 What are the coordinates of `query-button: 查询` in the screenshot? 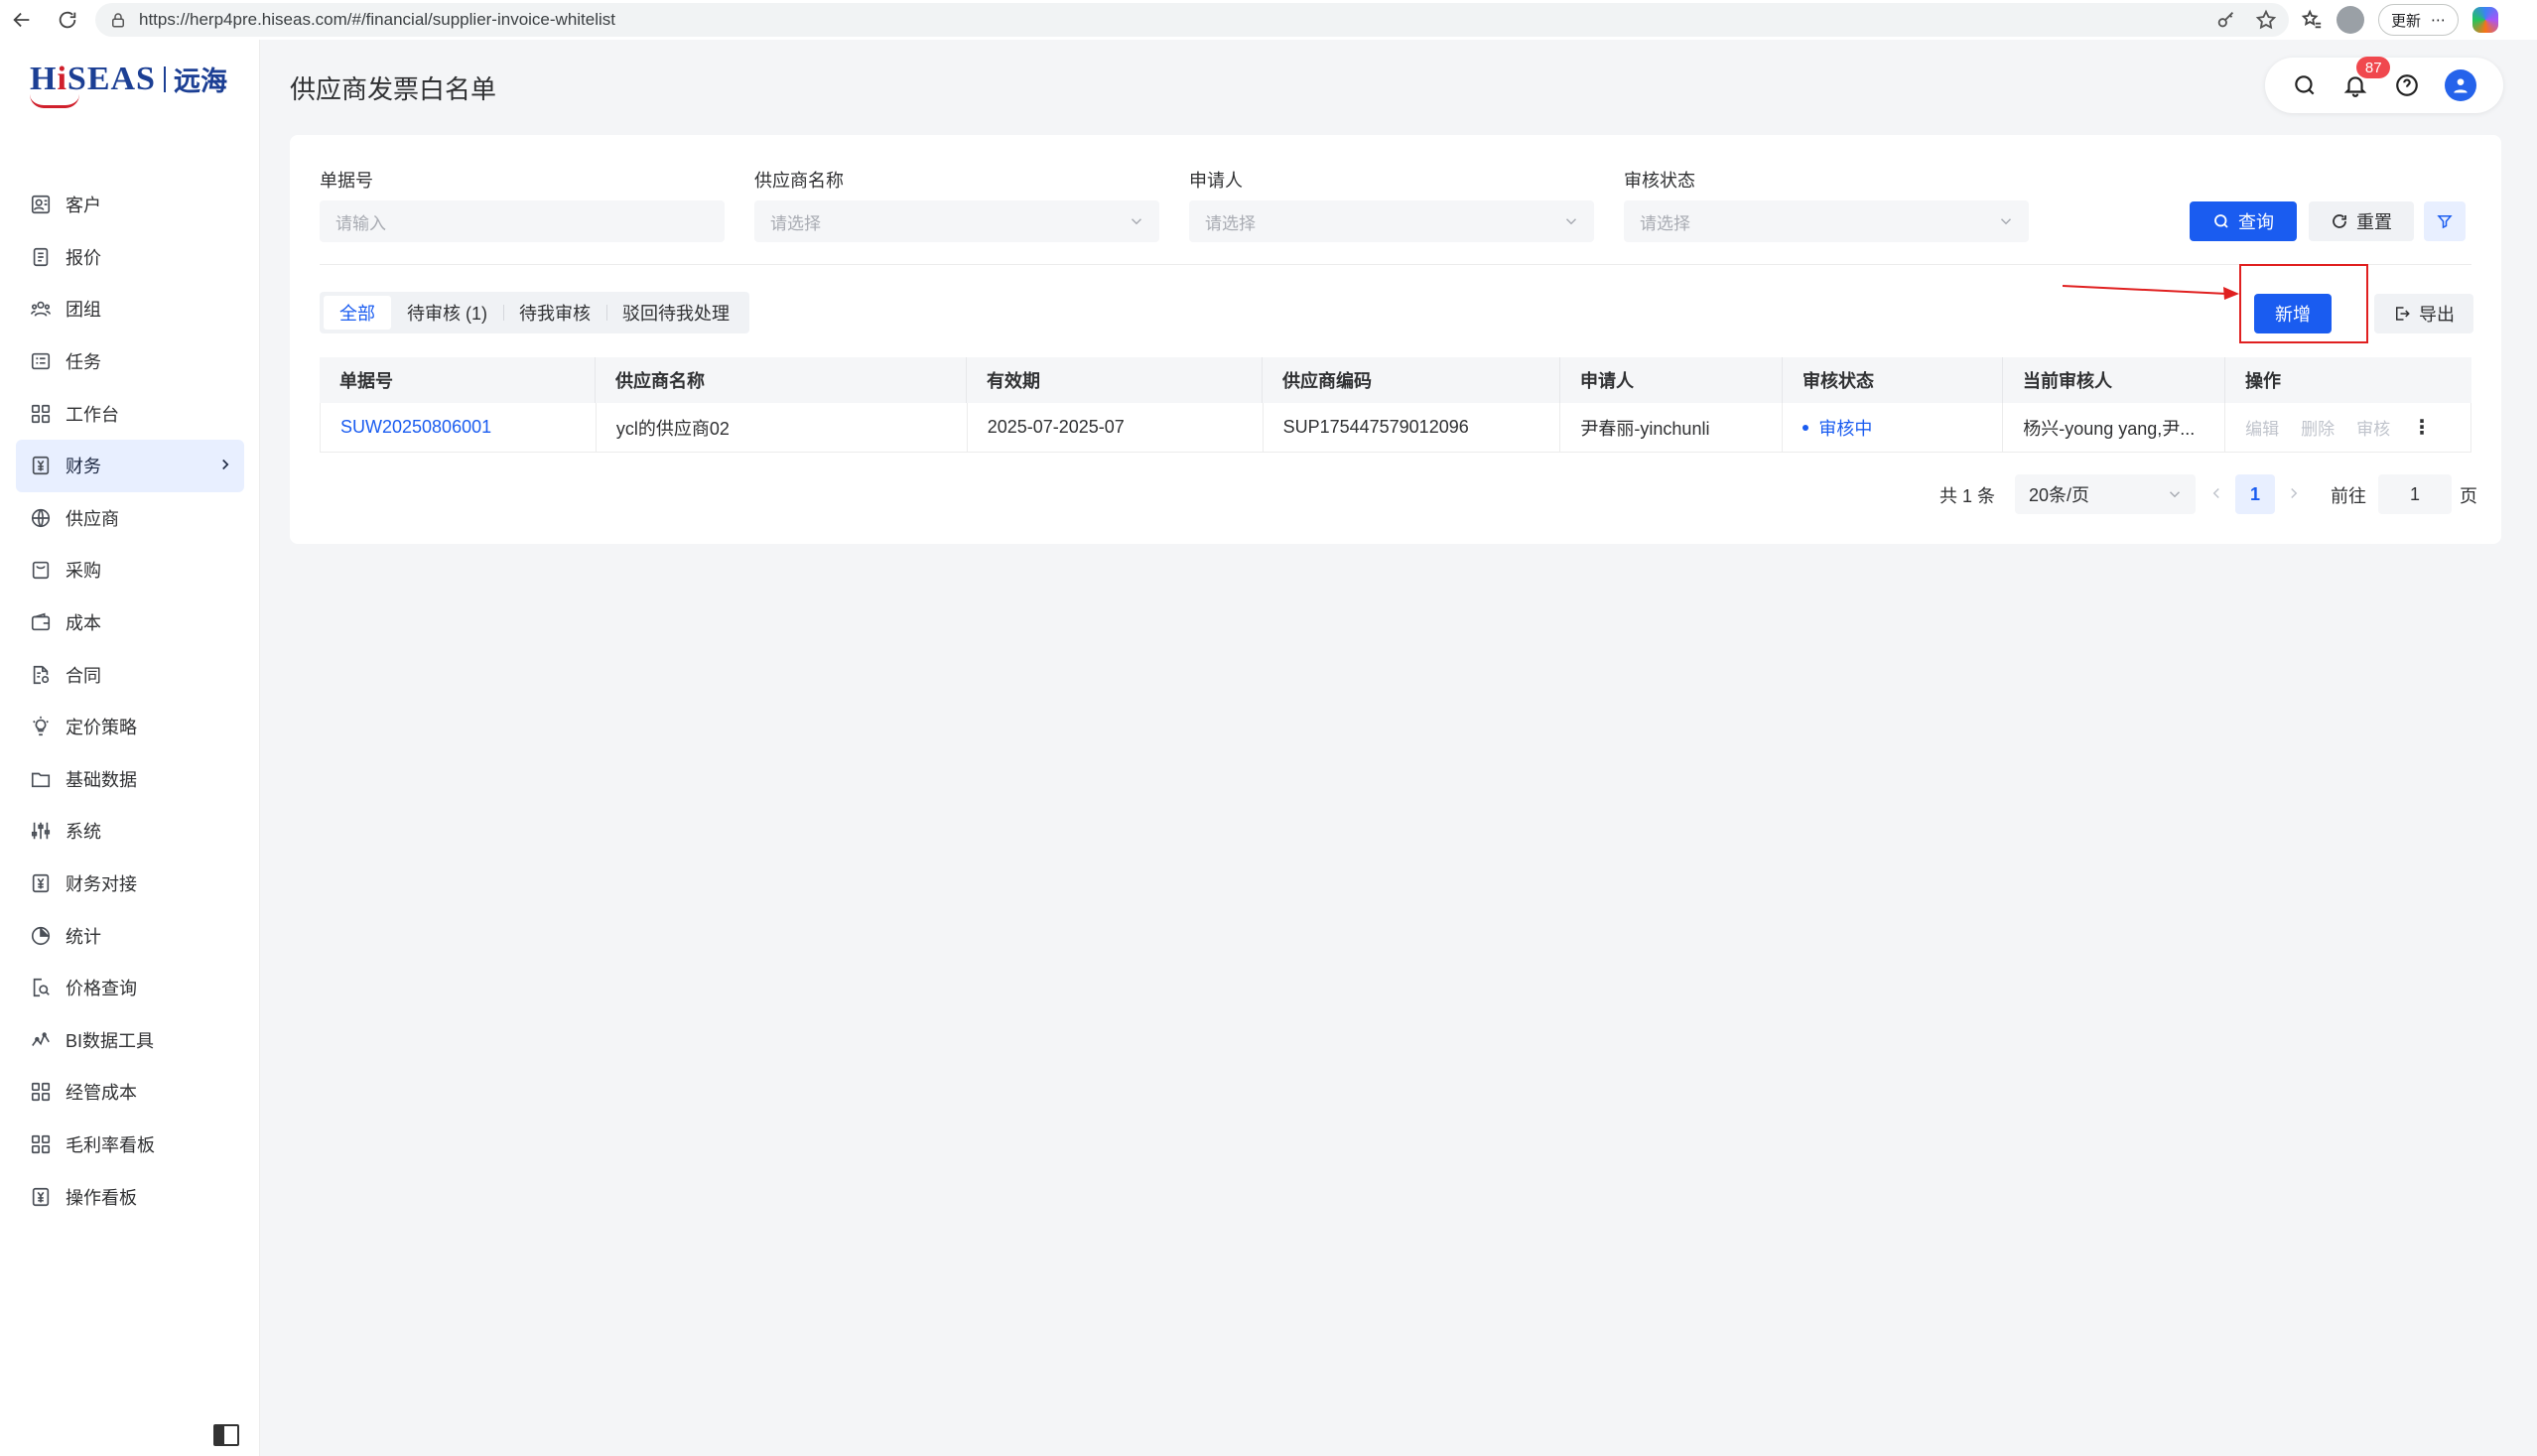 It's located at (2243, 221).